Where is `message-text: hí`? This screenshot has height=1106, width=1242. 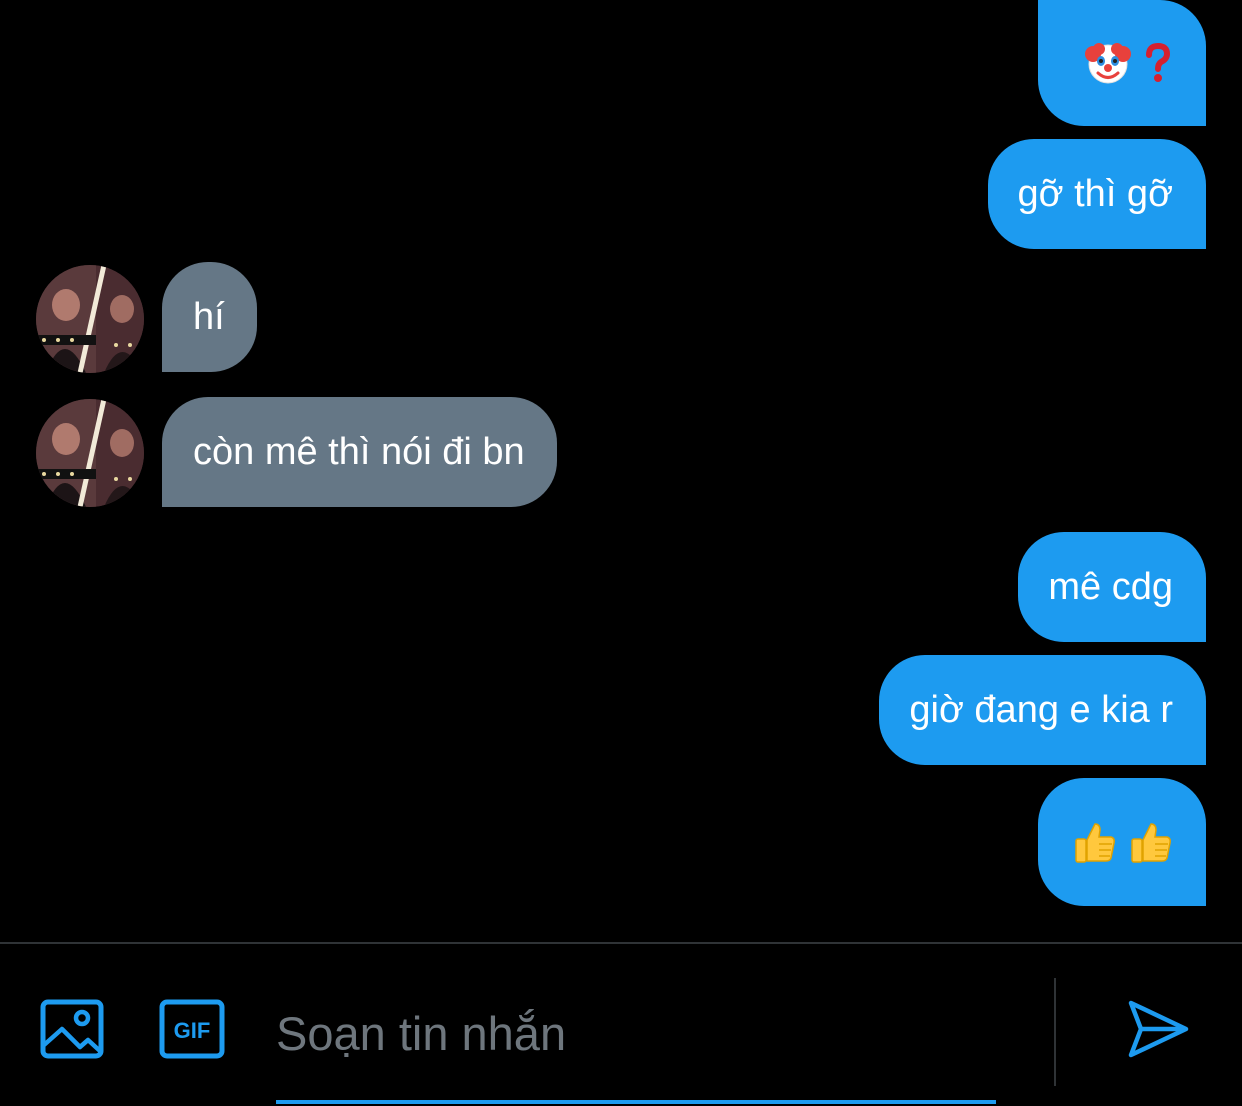 message-text: hí is located at coordinates (209, 317).